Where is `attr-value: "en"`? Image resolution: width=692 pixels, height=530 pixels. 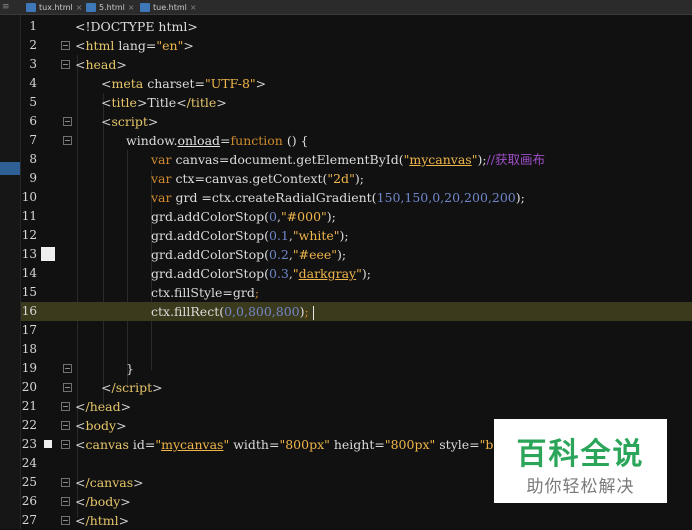
attr-value: "en" is located at coordinates (170, 45).